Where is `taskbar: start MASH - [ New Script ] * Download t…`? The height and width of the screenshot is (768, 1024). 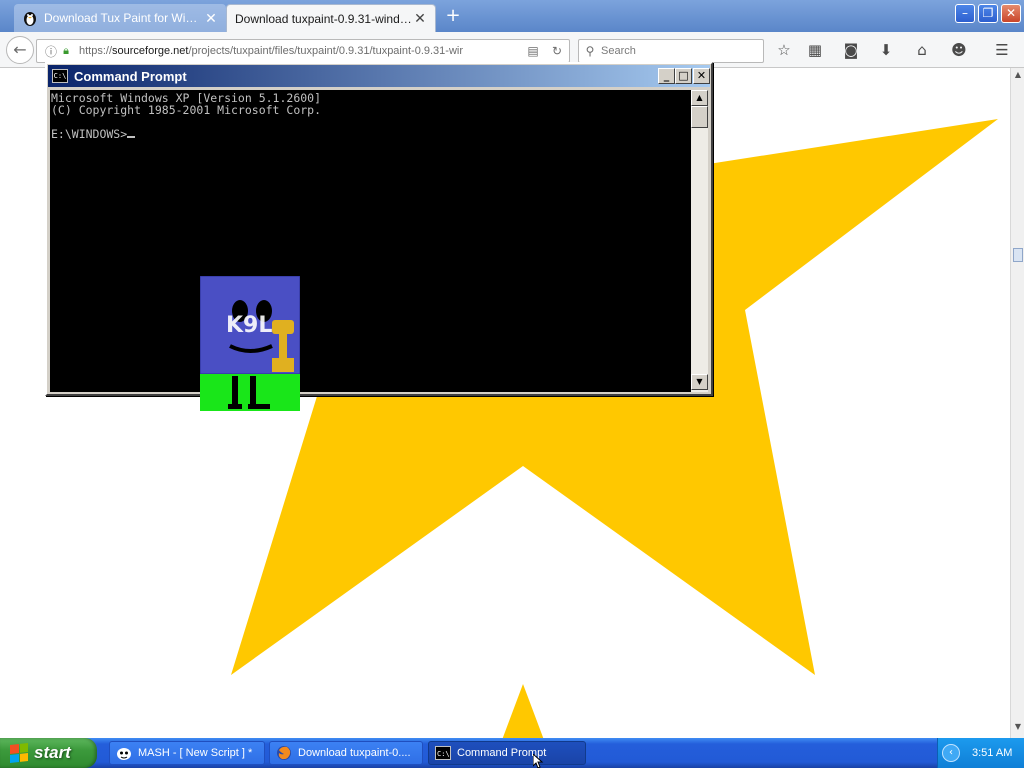 taskbar: start MASH - [ New Script ] * Download t… is located at coordinates (512, 753).